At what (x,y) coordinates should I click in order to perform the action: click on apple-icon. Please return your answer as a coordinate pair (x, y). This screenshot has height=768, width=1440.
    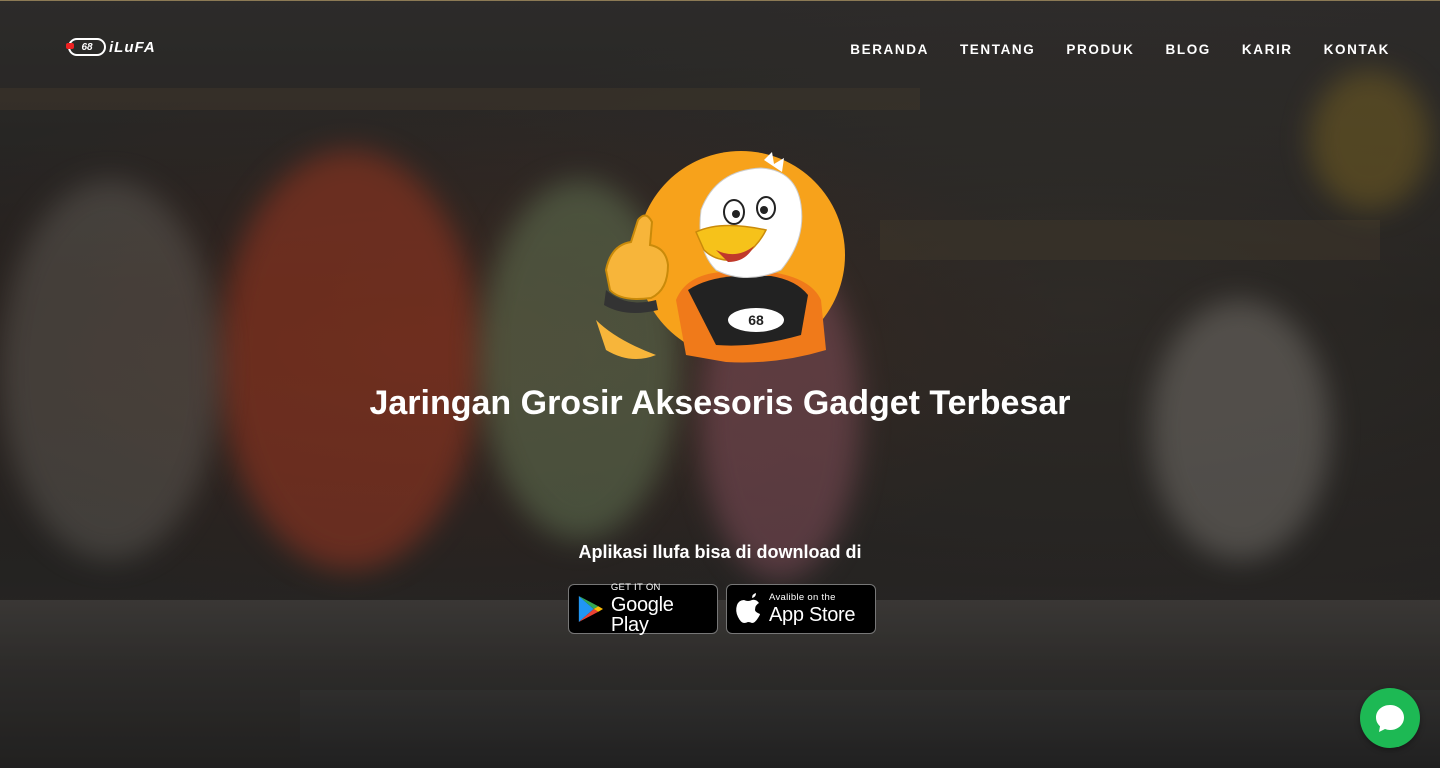
    Looking at the image, I should click on (748, 608).